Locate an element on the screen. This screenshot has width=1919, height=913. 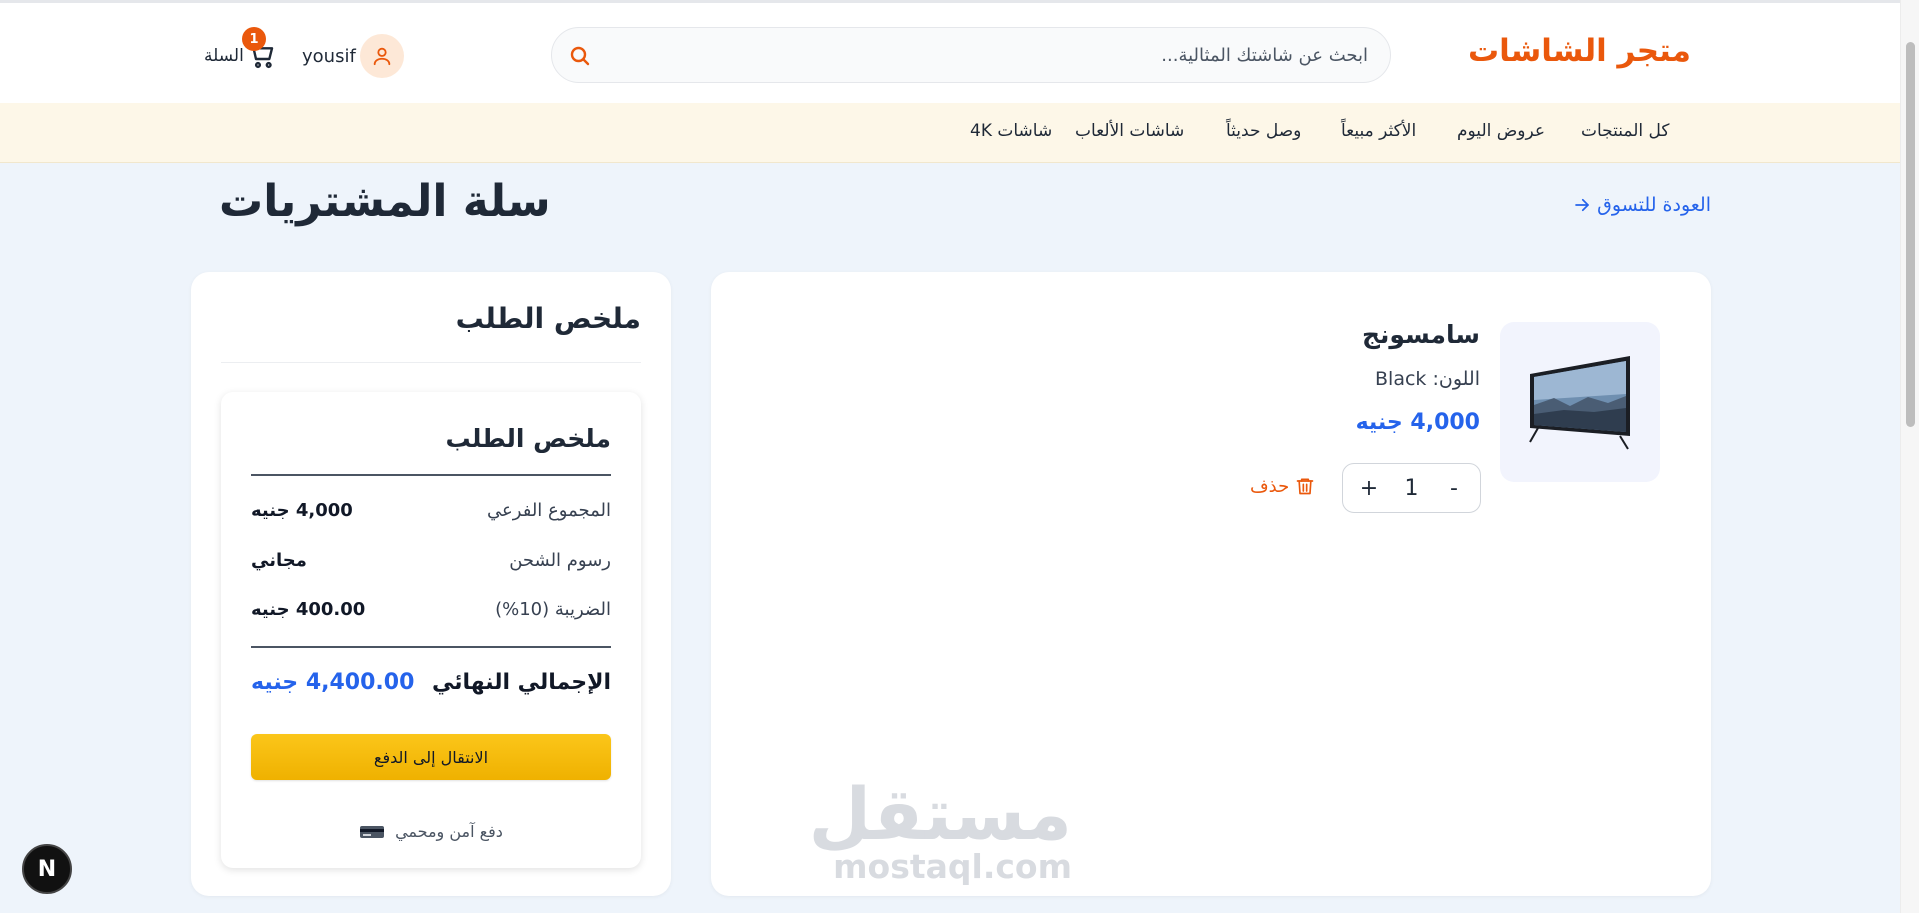
scrollbar-thumb is located at coordinates (1910, 234).